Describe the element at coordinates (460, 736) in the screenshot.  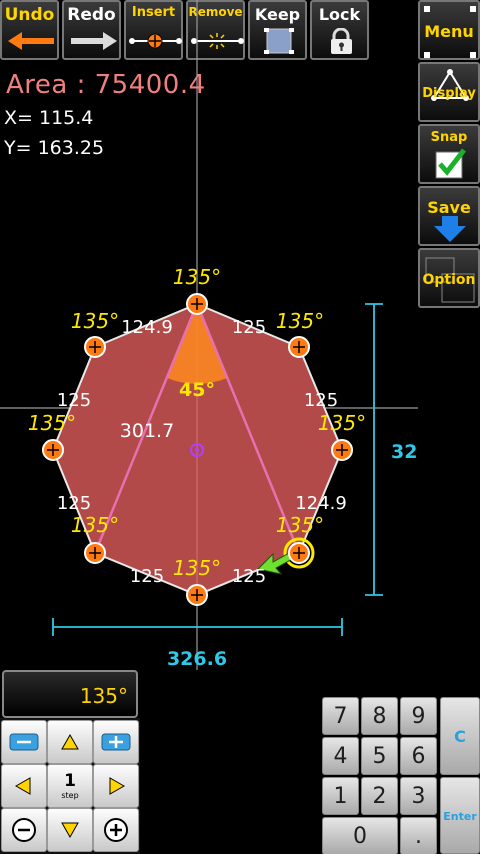
I see `clear-button: C` at that location.